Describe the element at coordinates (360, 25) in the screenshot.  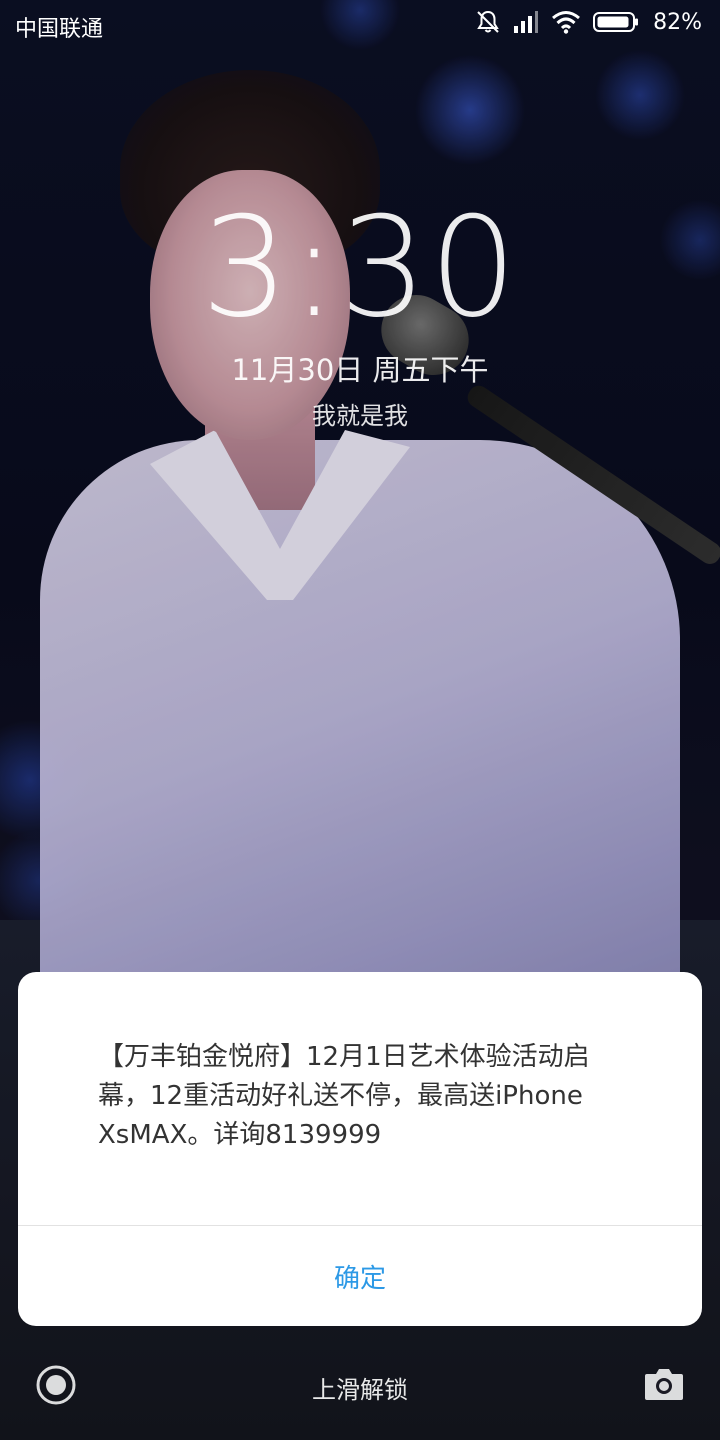
I see `status-bar: 中国联通 82%` at that location.